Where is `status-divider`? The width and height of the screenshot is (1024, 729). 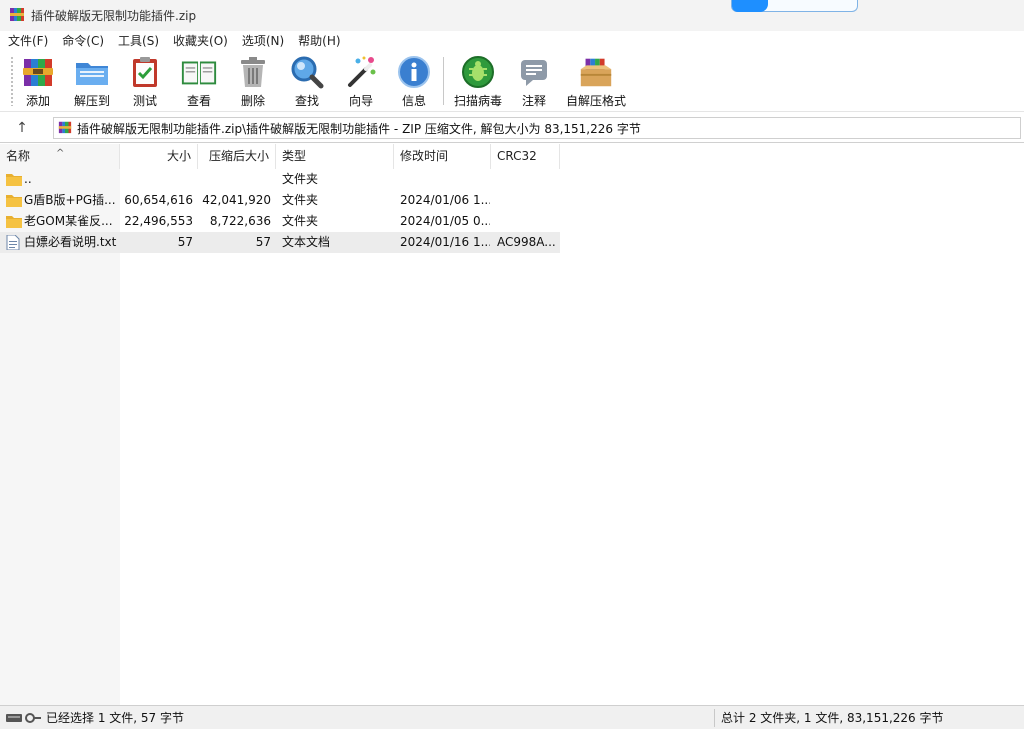 status-divider is located at coordinates (714, 718).